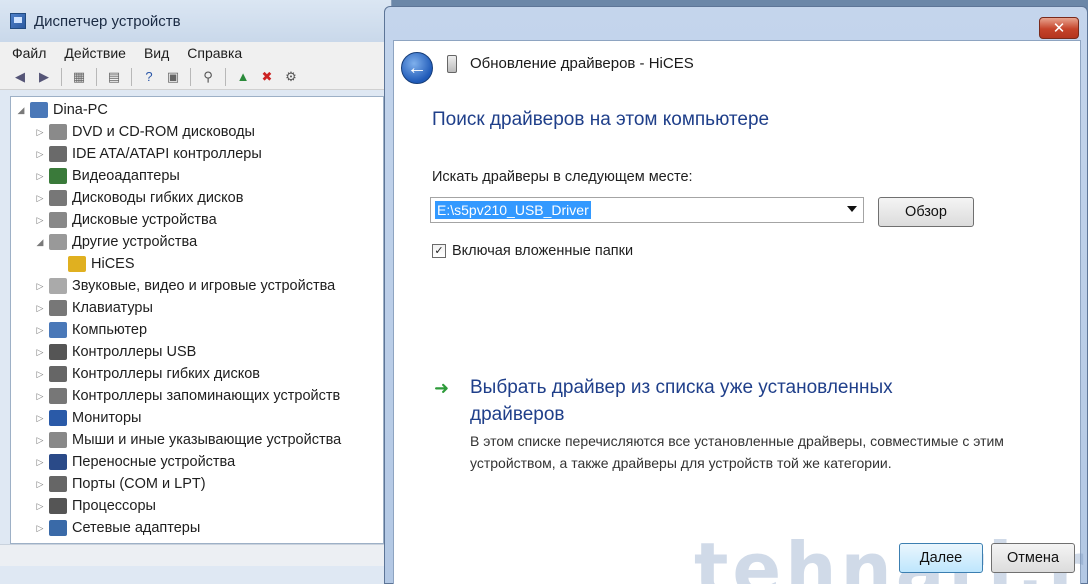  What do you see at coordinates (114, 506) in the screenshot?
I see `tree-item-label: Процессоры` at bounding box center [114, 506].